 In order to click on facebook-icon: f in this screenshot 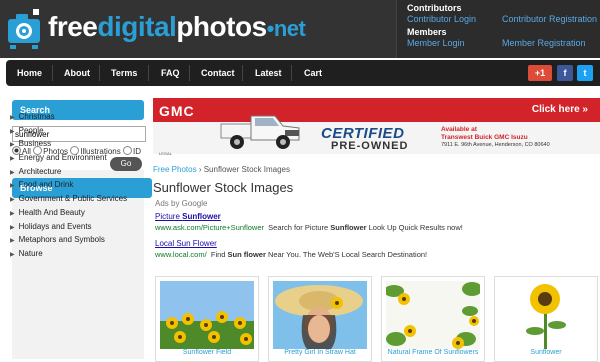, I will do `click(565, 73)`.